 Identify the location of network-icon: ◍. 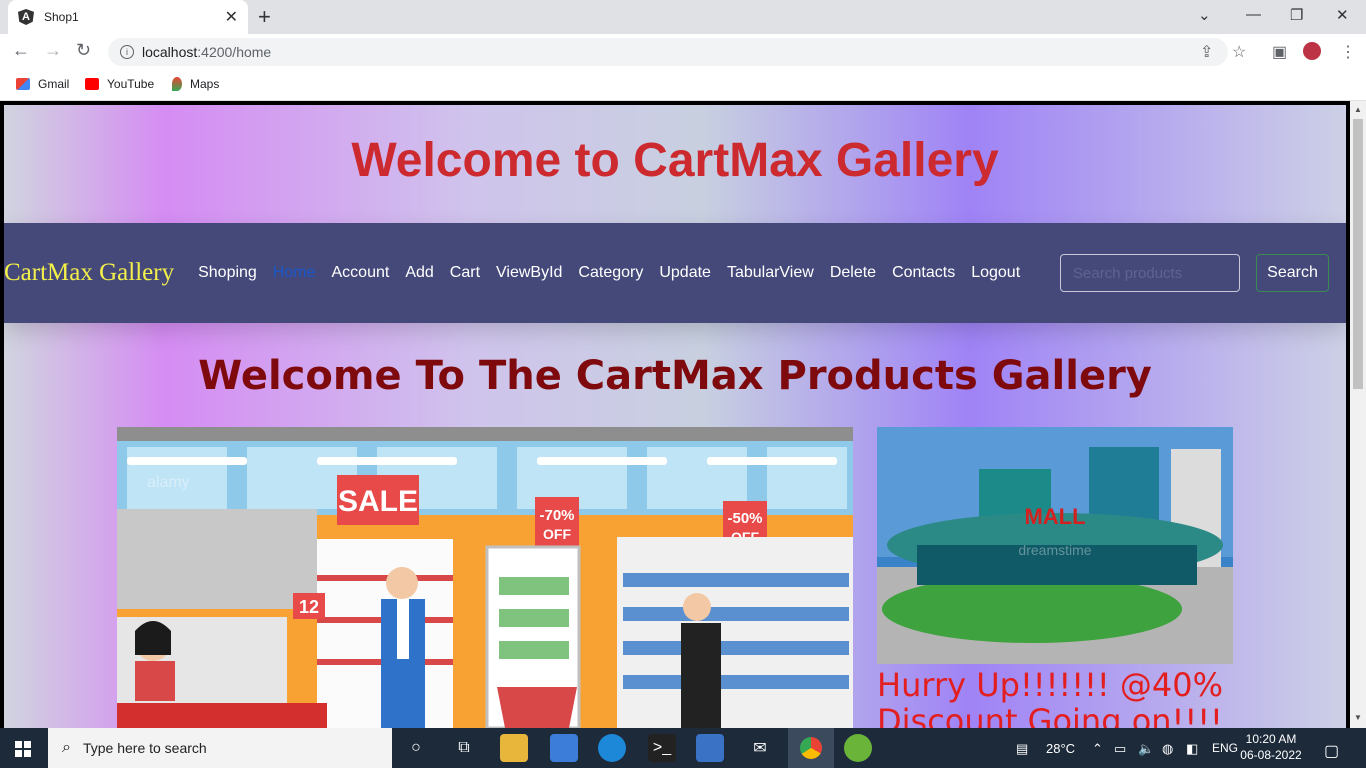
(1167, 749).